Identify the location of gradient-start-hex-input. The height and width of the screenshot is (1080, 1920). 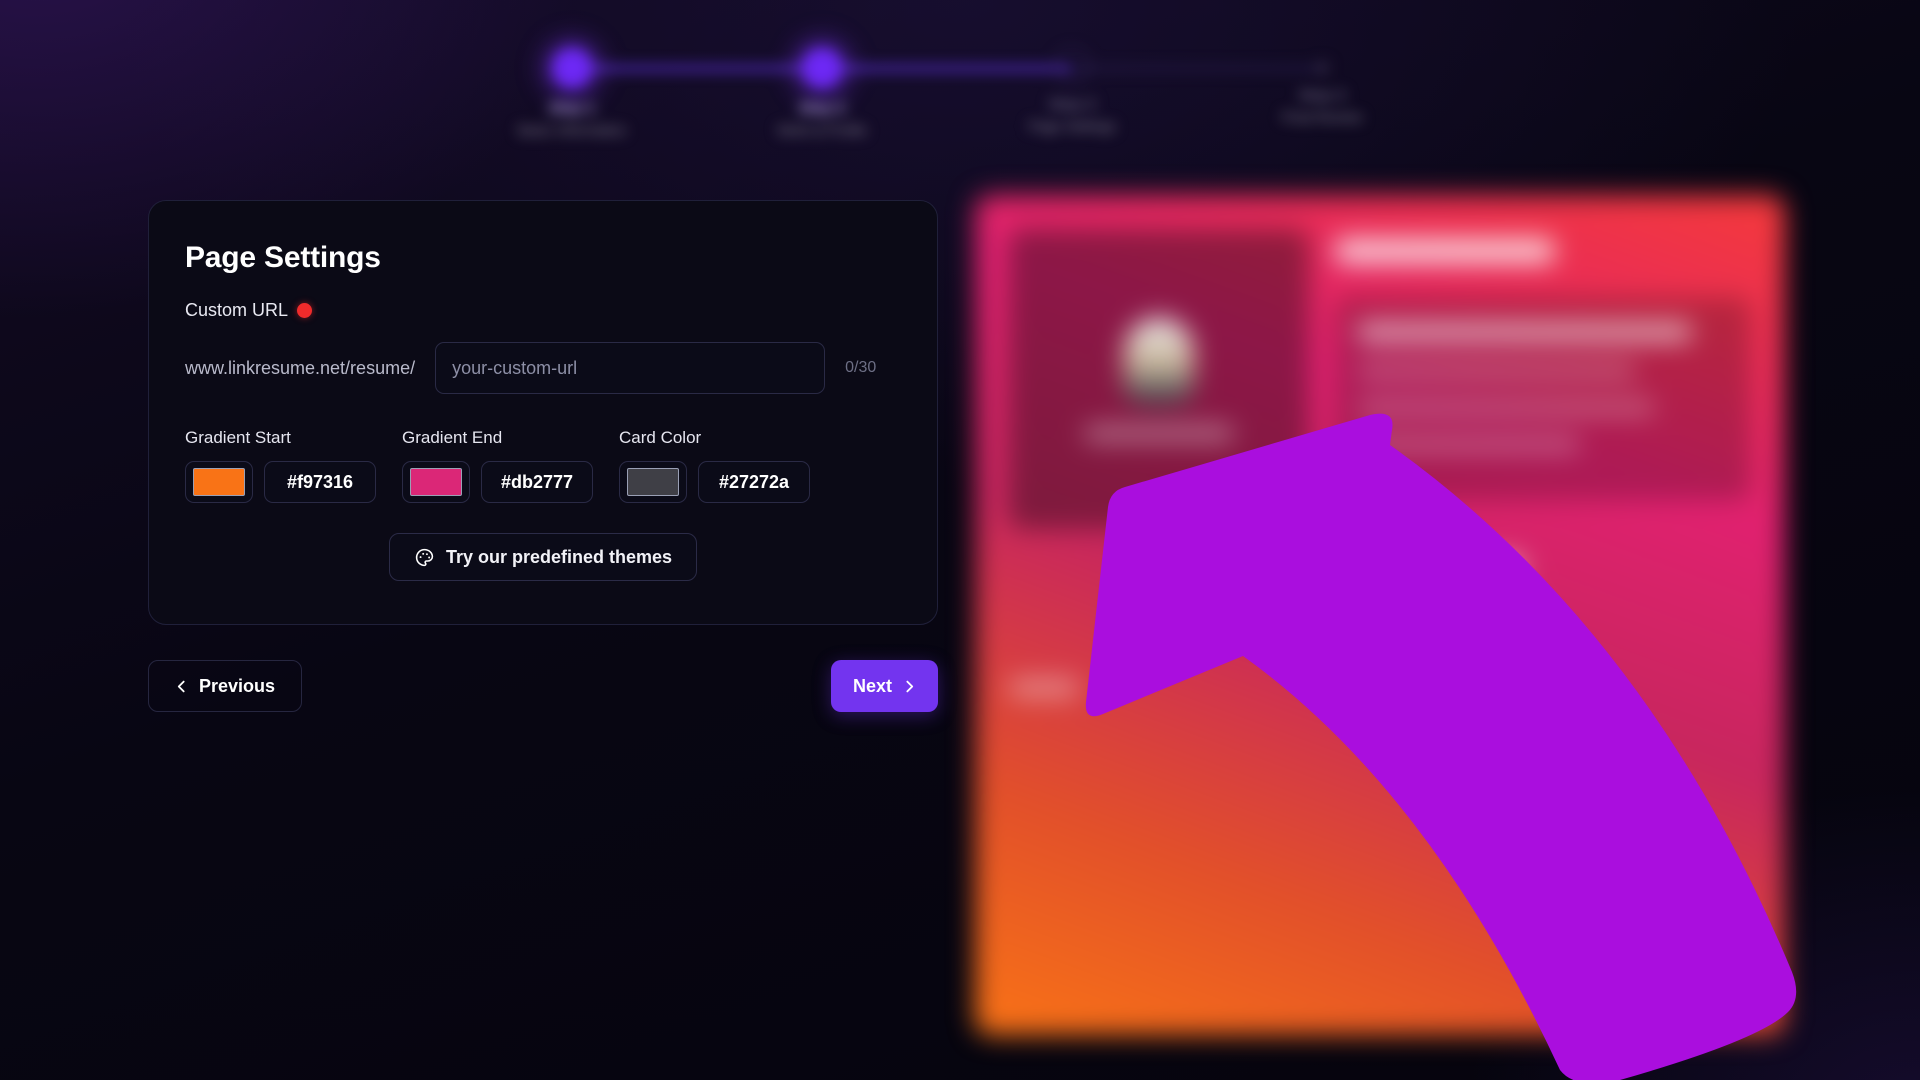
(320, 482).